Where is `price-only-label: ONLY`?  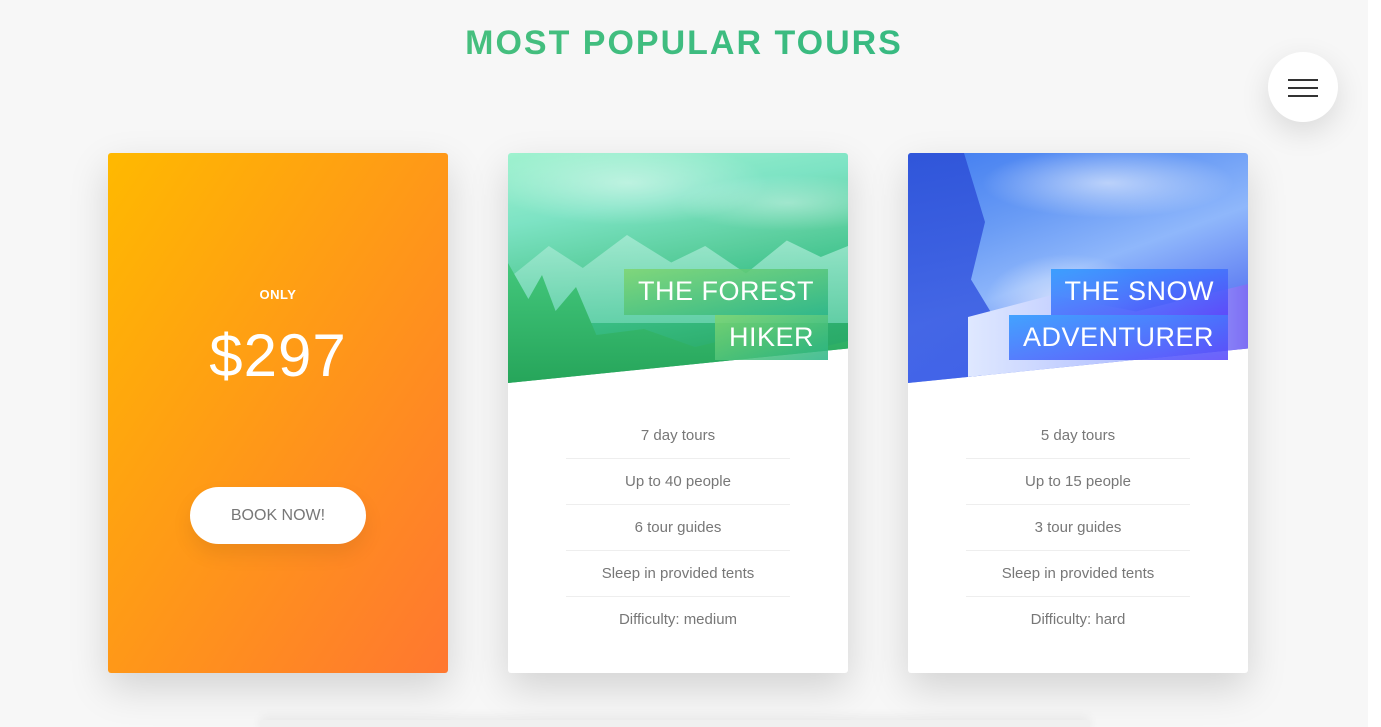
price-only-label: ONLY is located at coordinates (278, 294).